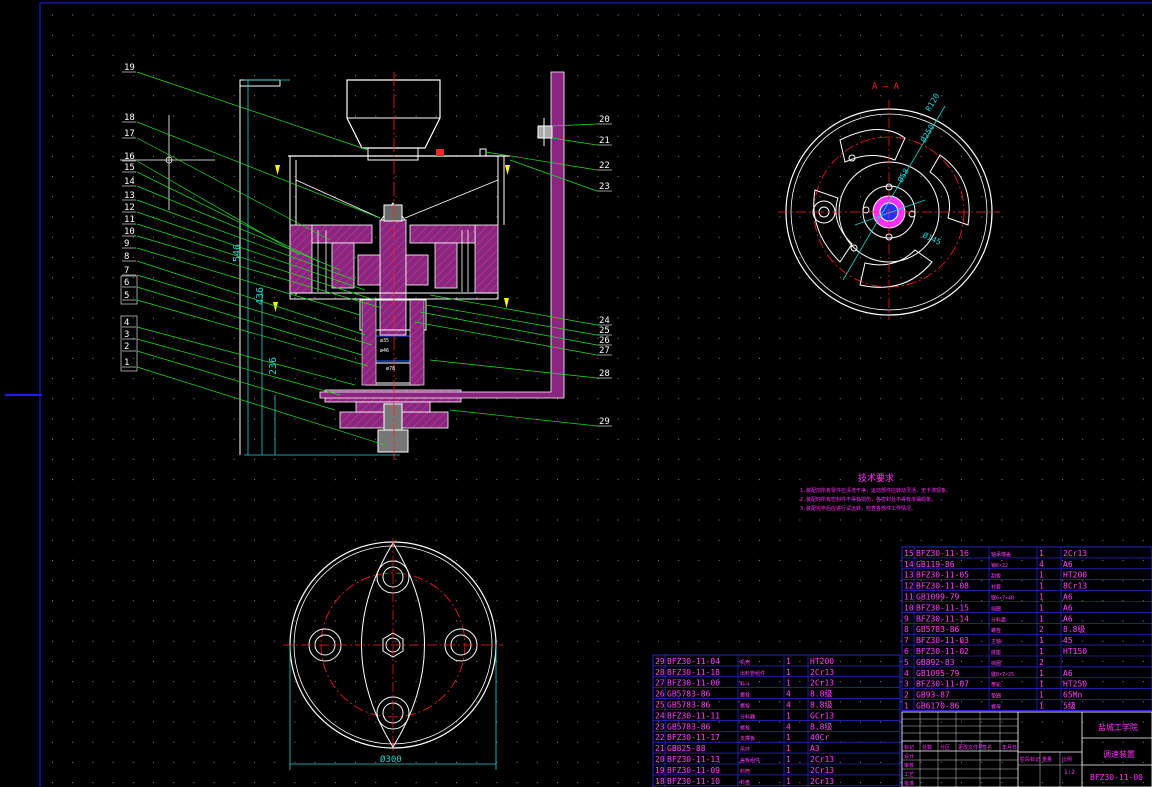 The image size is (1152, 787). I want to click on drawing-scale: 1:2, so click(1069, 772).